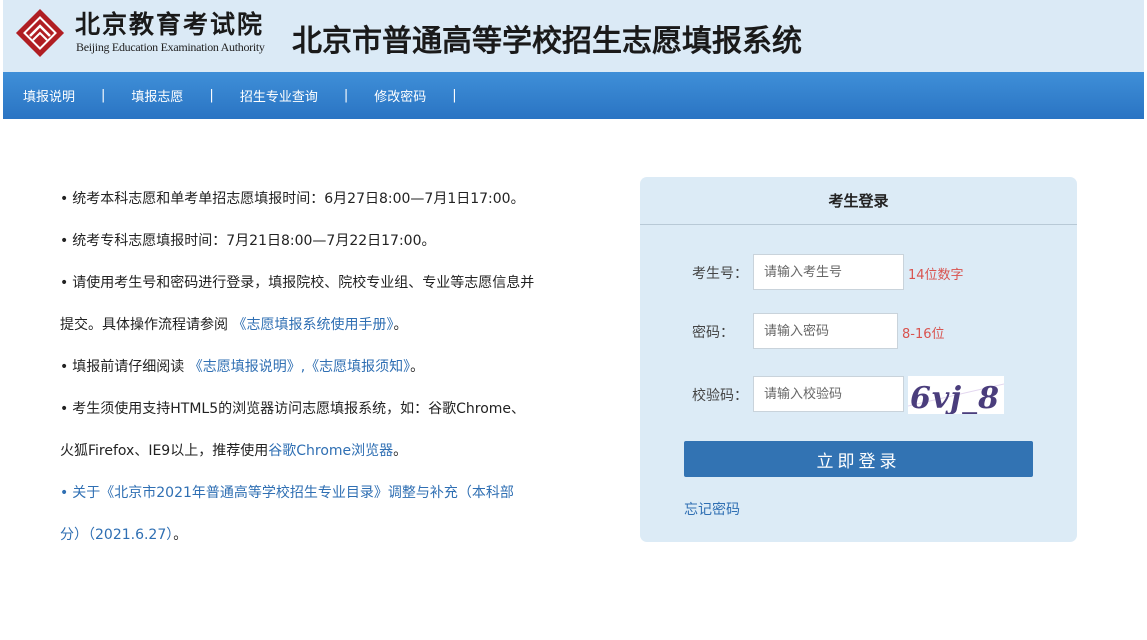 The image size is (1147, 640). I want to click on fill-notice-link: 《志愿填报须知》, so click(357, 367).